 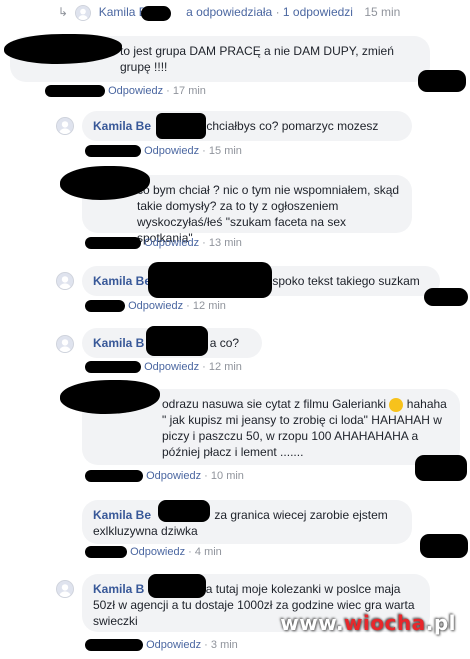 I want to click on reply-time: 15 min, so click(x=382, y=12).